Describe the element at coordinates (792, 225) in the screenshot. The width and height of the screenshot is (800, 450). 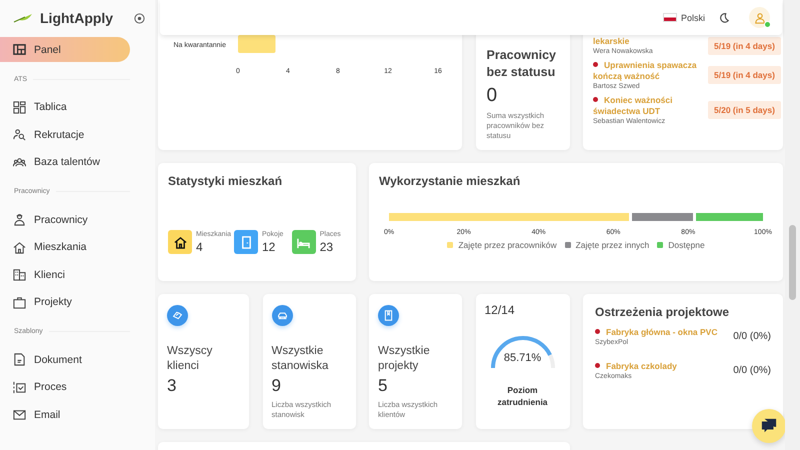
I see `scrollbar` at that location.